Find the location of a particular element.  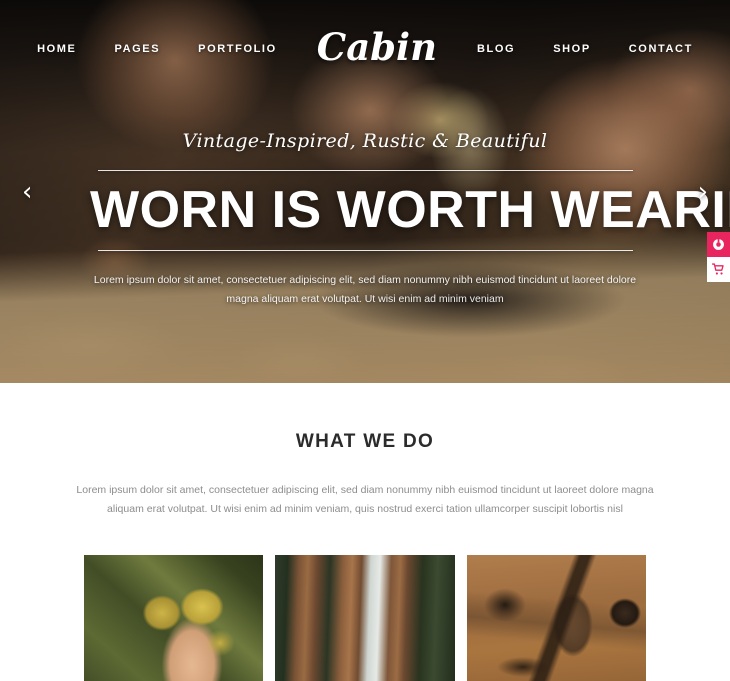

hero-divider-bottom is located at coordinates (365, 250).